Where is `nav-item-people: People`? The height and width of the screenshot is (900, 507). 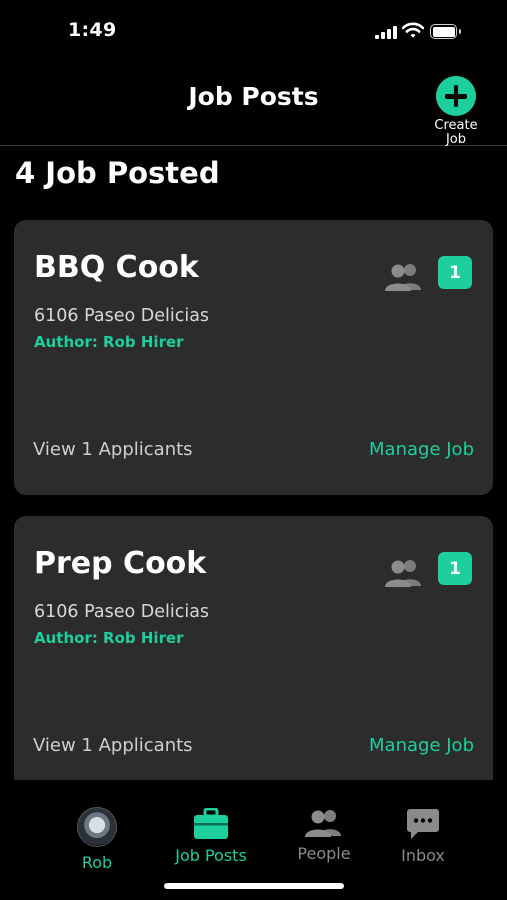 nav-item-people: People is located at coordinates (324, 821).